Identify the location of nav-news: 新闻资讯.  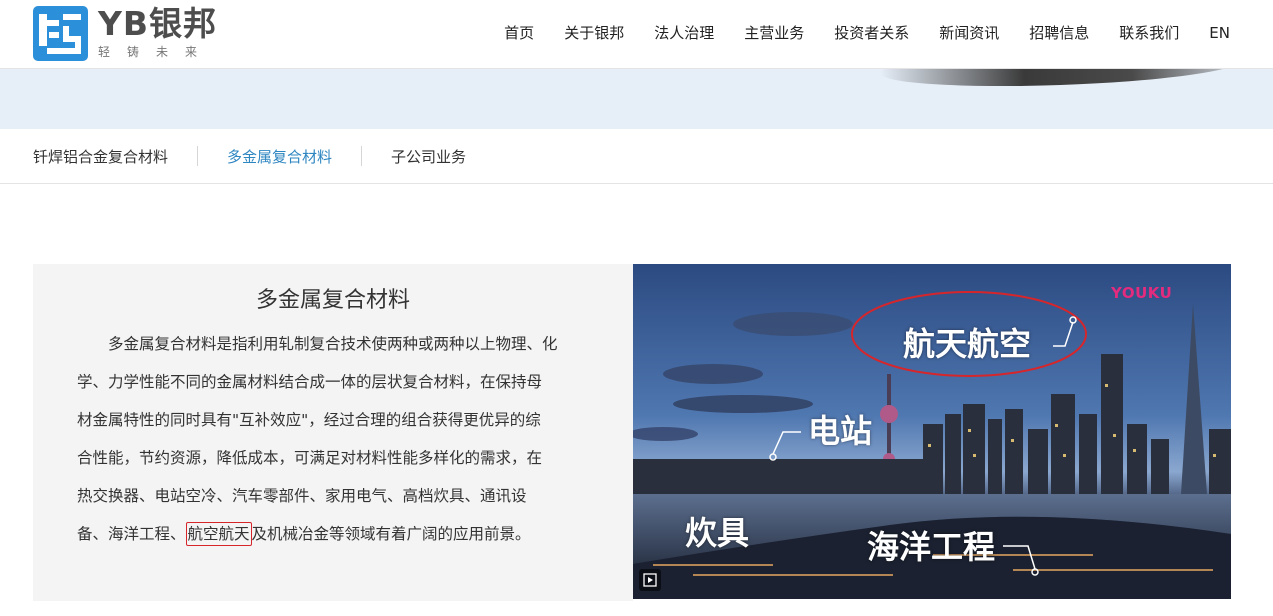
(969, 33).